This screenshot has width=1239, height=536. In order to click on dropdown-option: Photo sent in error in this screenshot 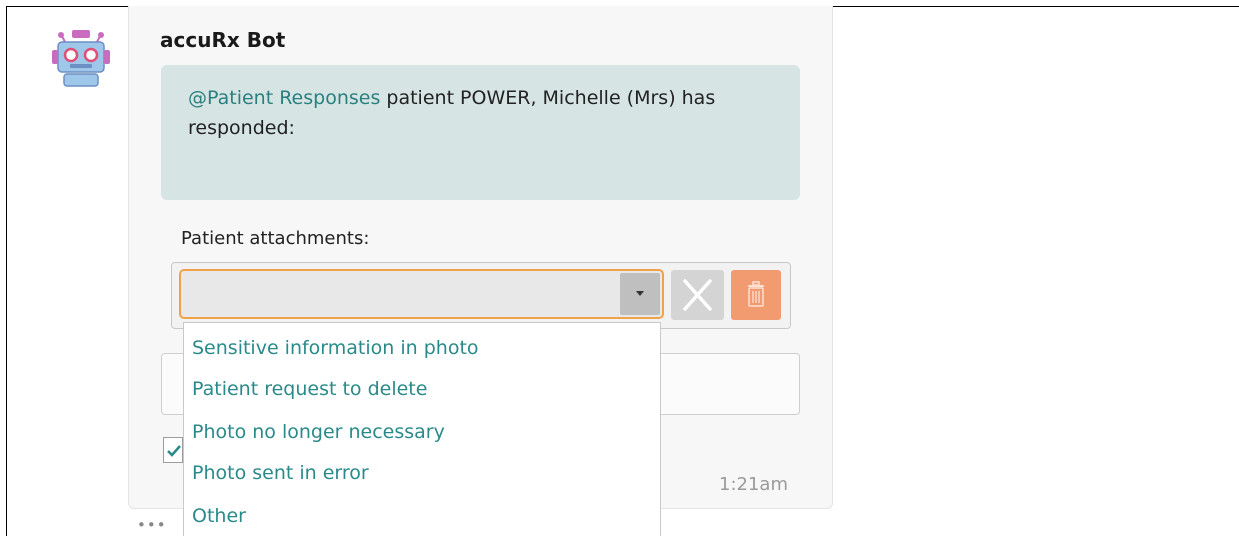, I will do `click(280, 473)`.